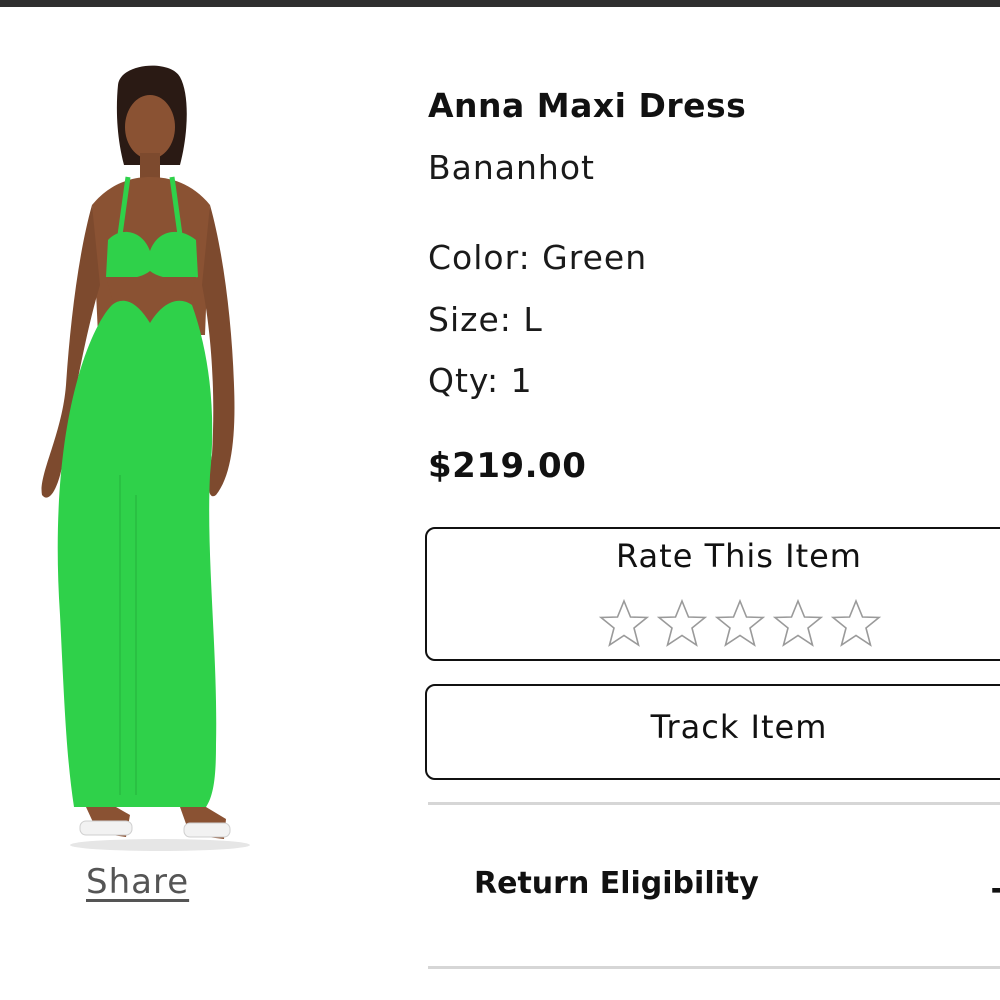 This screenshot has height=1000, width=1000. What do you see at coordinates (511, 167) in the screenshot?
I see `product-brand: Bananhot` at bounding box center [511, 167].